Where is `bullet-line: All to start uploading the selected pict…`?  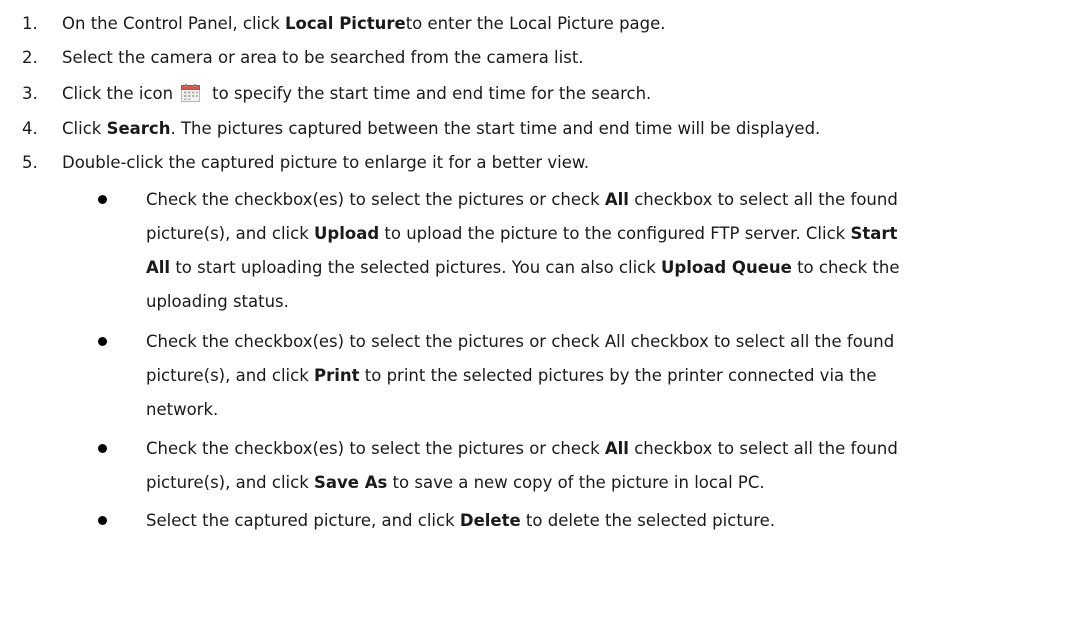 bullet-line: All to start uploading the selected pict… is located at coordinates (523, 267).